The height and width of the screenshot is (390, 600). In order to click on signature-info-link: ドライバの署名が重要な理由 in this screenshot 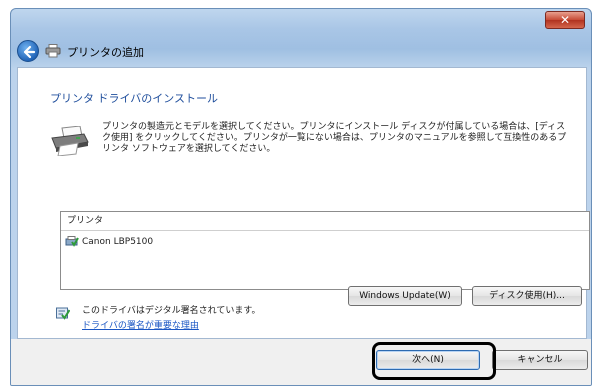, I will do `click(140, 324)`.